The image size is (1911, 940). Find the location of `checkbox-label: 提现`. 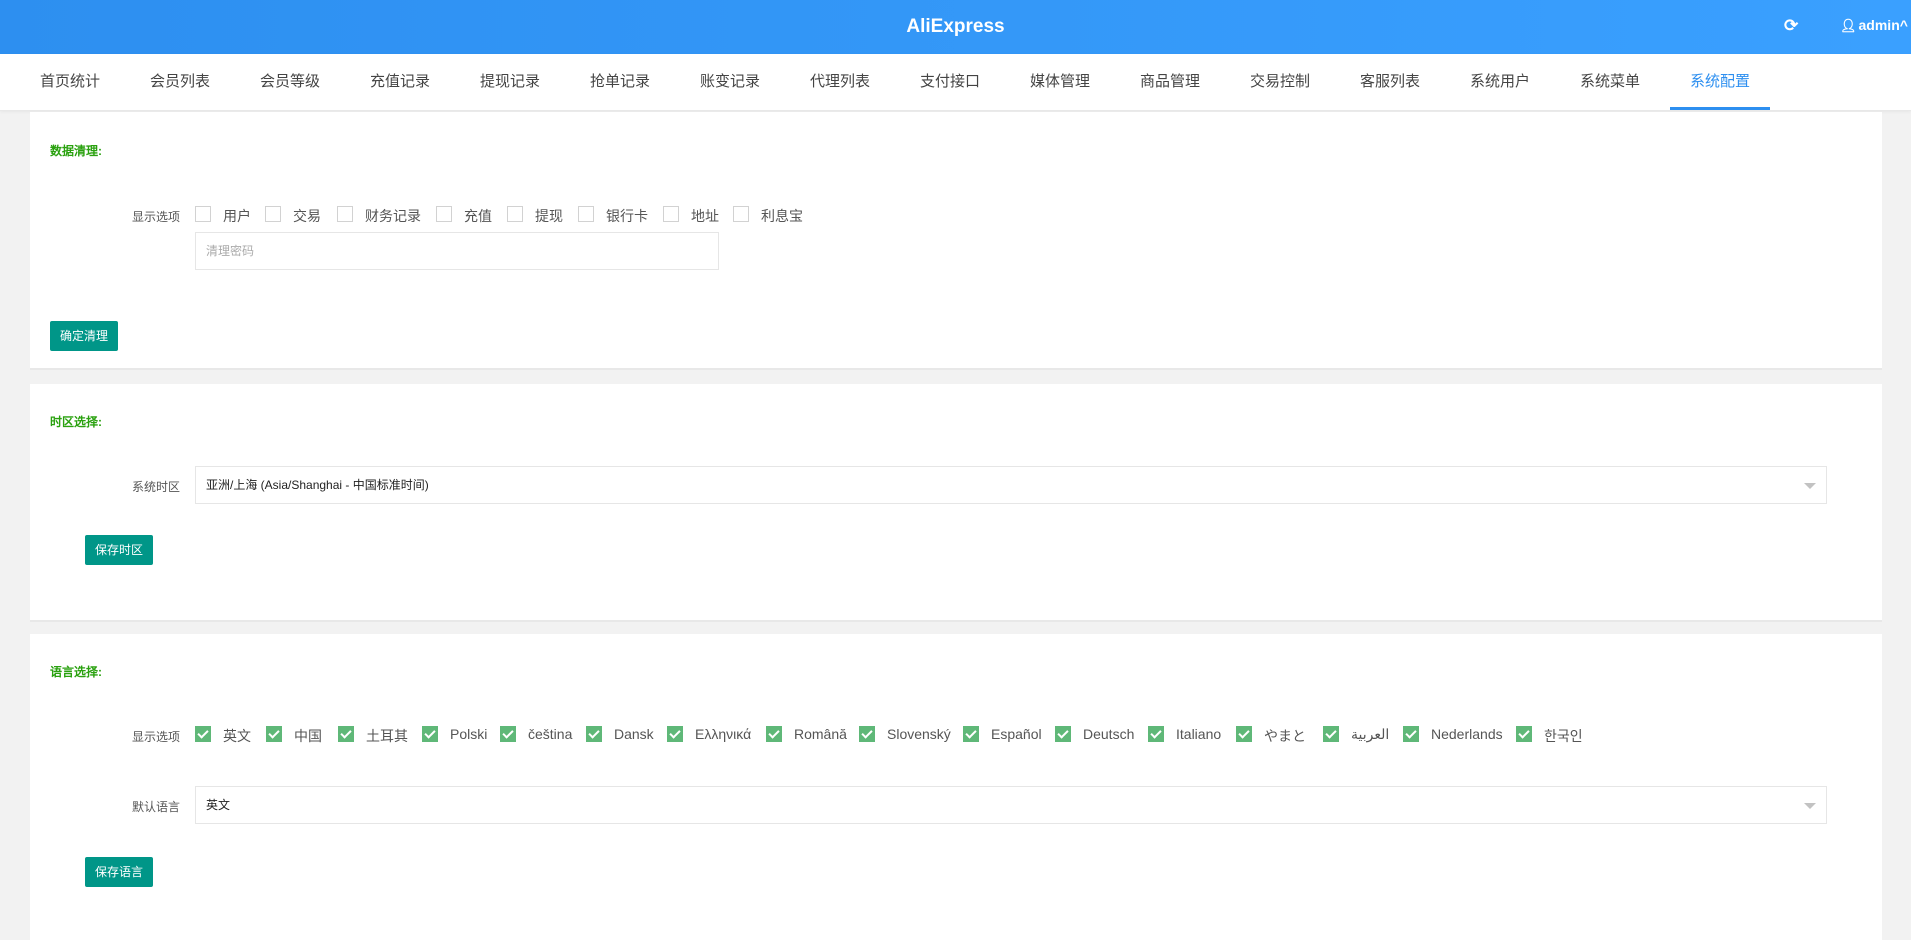

checkbox-label: 提现 is located at coordinates (549, 216).